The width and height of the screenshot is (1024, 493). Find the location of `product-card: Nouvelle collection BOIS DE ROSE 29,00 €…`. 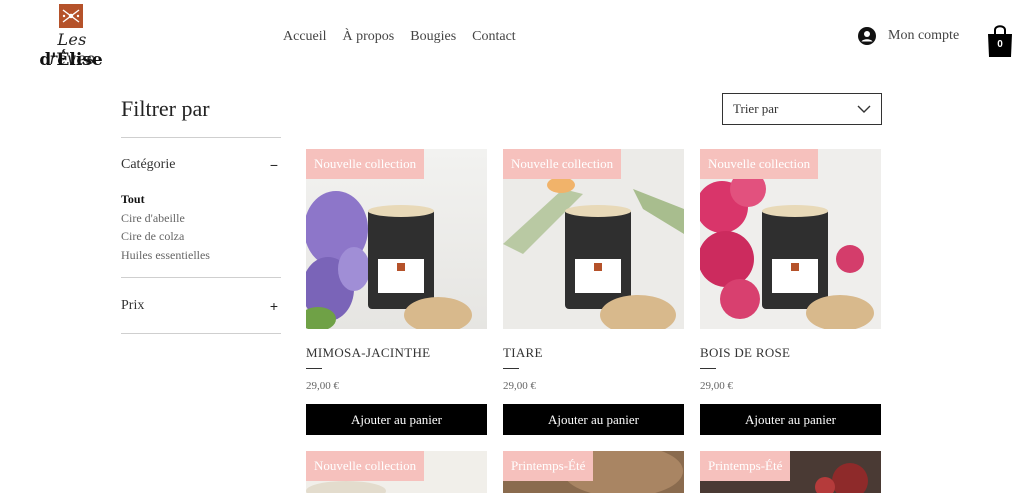

product-card: Nouvelle collection BOIS DE ROSE 29,00 €… is located at coordinates (790, 294).